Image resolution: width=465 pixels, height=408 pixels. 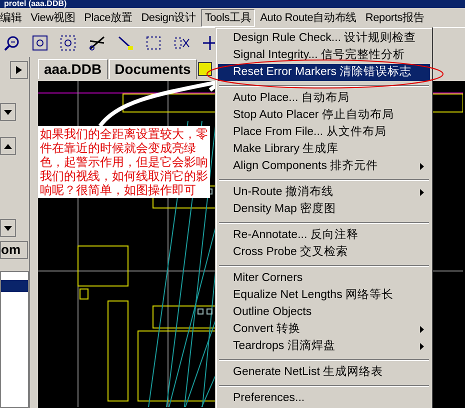 What do you see at coordinates (14, 250) in the screenshot?
I see `panel-button: om` at bounding box center [14, 250].